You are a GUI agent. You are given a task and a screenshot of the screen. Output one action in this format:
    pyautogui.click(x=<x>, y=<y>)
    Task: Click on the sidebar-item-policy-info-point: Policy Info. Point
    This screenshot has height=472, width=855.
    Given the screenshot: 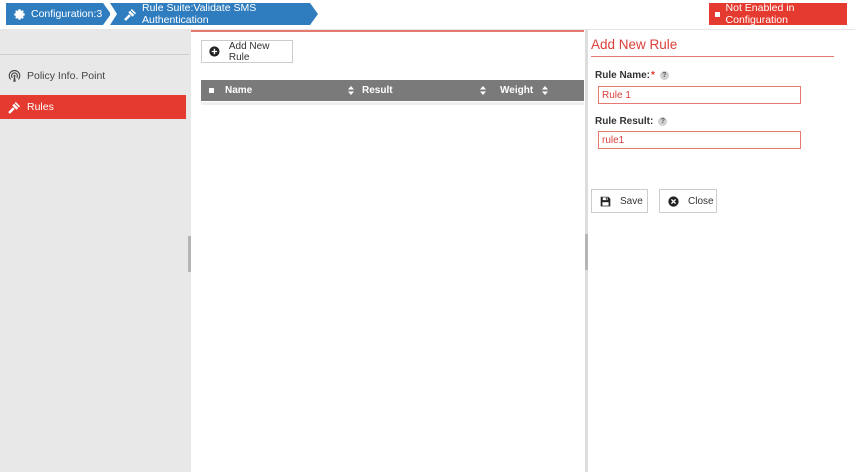 What is the action you would take?
    pyautogui.click(x=93, y=76)
    